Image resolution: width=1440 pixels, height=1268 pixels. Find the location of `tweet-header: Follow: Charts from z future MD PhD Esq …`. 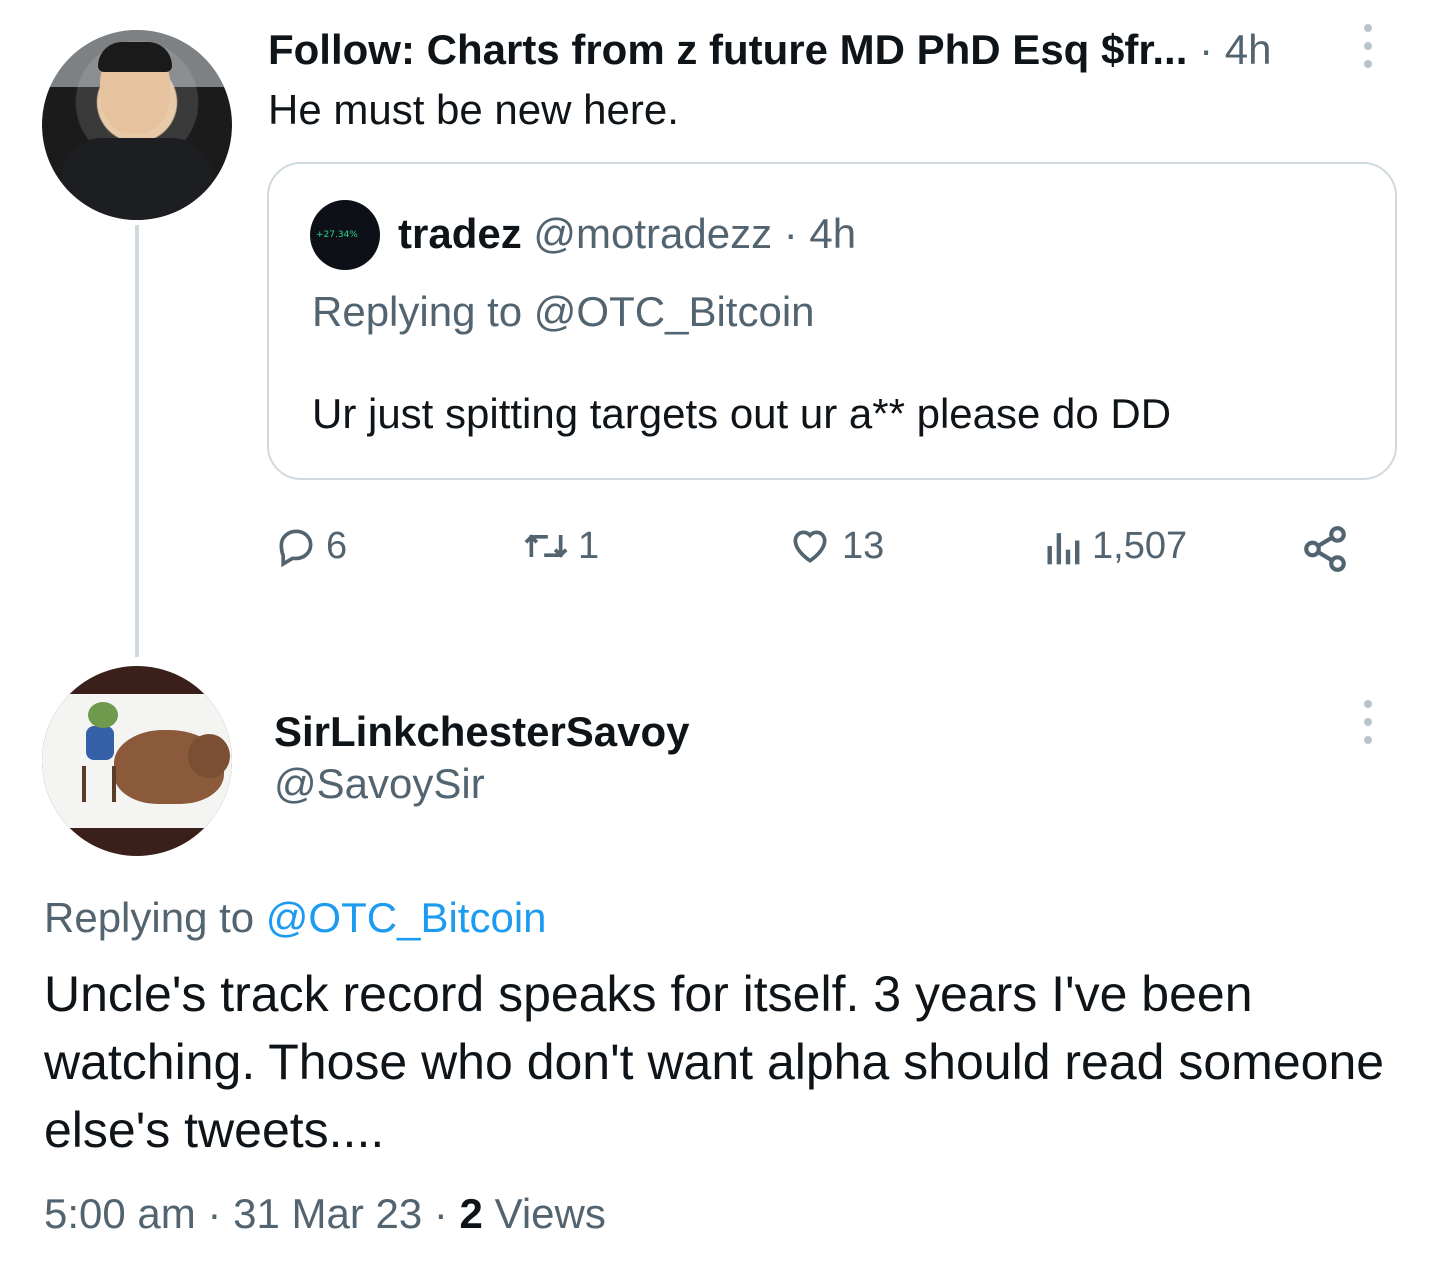

tweet-header: Follow: Charts from z future MD PhD Esq … is located at coordinates (769, 50).